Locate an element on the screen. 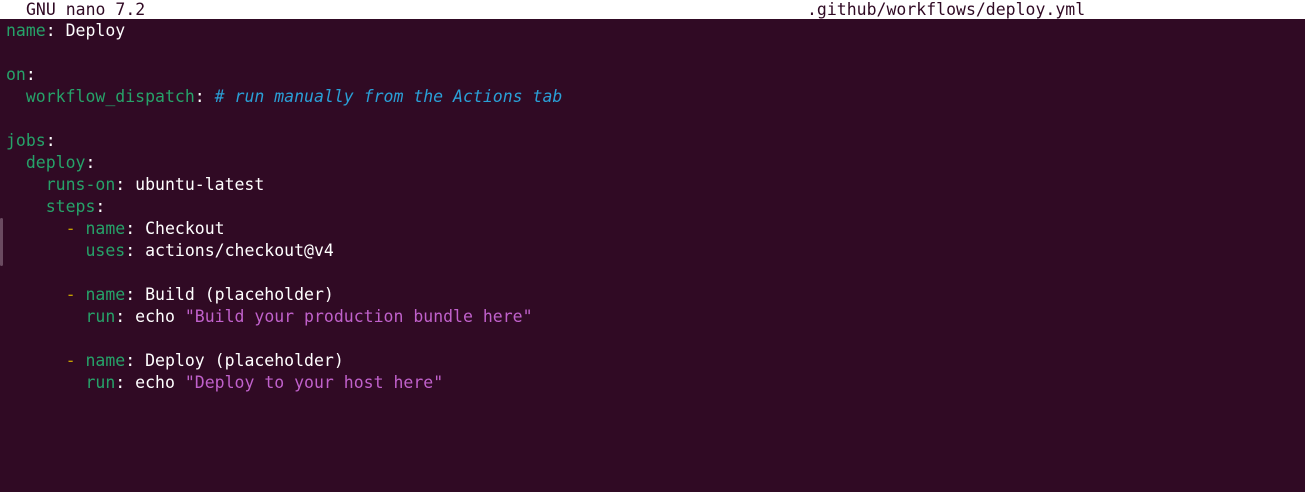 The width and height of the screenshot is (1305, 492). code-token: deploy is located at coordinates (55, 162).